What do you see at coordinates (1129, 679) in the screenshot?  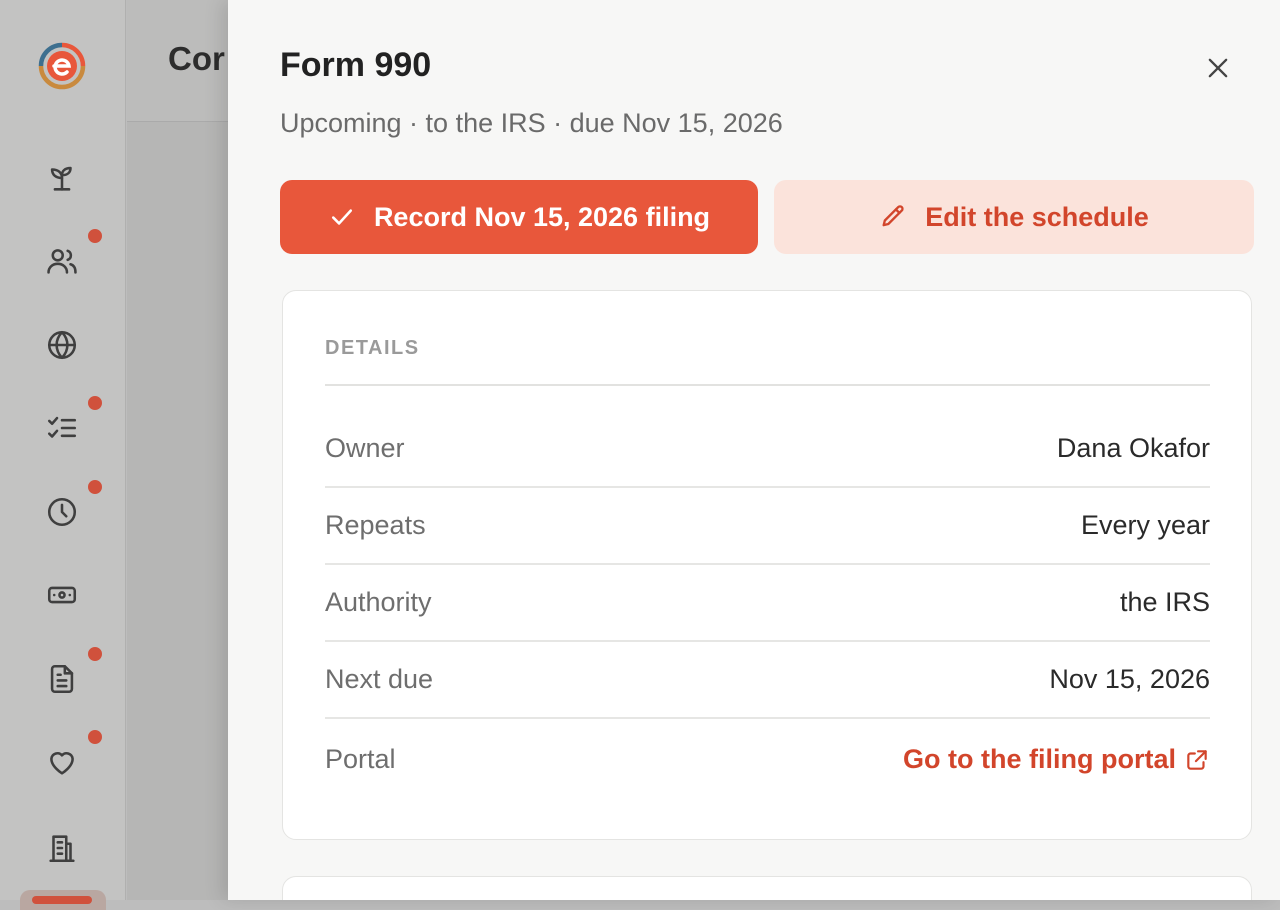 I see `detail-value: Nov 15, 2026` at bounding box center [1129, 679].